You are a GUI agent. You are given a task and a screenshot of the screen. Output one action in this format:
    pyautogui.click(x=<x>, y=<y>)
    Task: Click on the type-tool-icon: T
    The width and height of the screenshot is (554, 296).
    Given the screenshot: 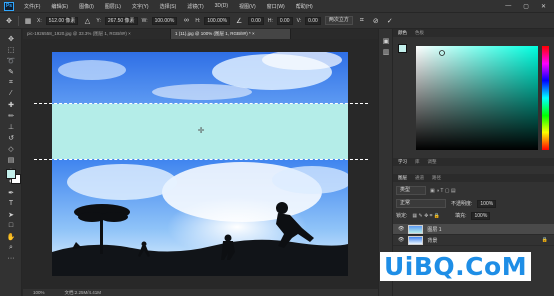 What is the action you would take?
    pyautogui.click(x=11, y=203)
    